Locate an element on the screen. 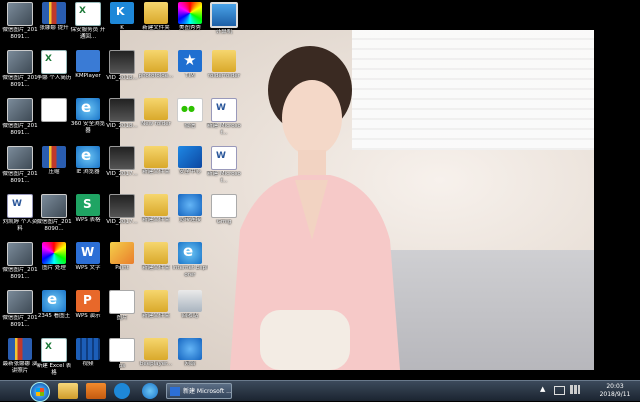 This screenshot has width=640, height=402. icon-zip-3: 最新张娜娜 演讲照片 is located at coordinates (20, 356).